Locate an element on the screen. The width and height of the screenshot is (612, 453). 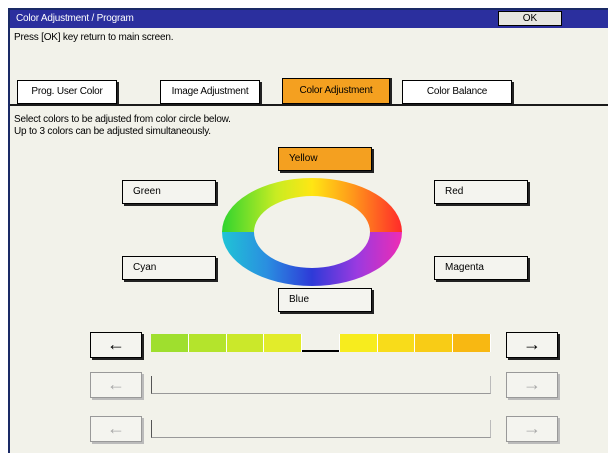
bar-center-marker is located at coordinates (321, 343).